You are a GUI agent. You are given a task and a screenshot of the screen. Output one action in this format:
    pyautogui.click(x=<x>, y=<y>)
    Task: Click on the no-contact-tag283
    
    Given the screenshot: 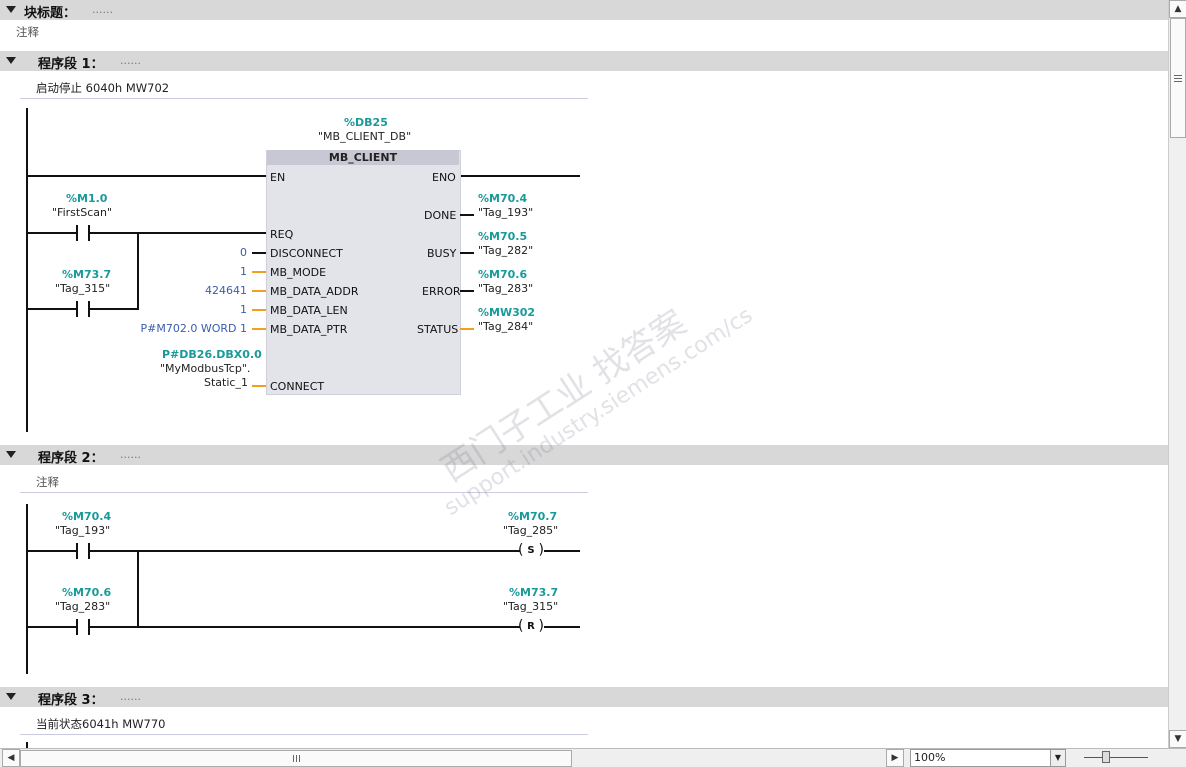 What is the action you would take?
    pyautogui.click(x=83, y=627)
    